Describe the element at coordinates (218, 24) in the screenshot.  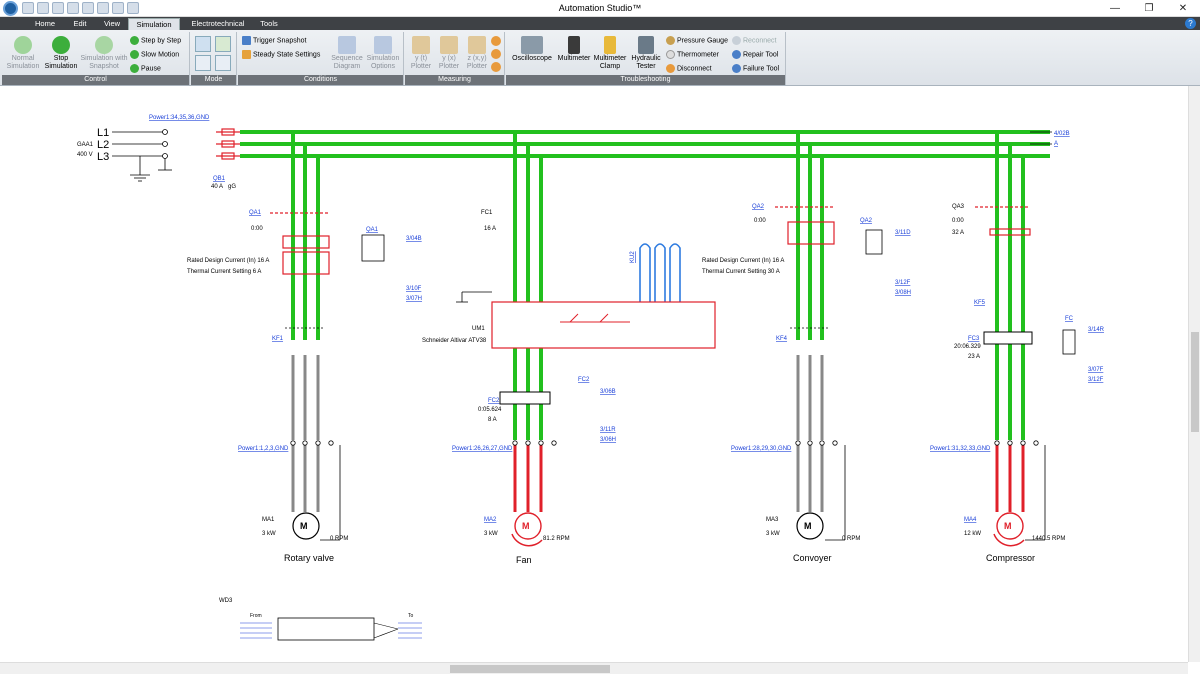
I see `tab-electrotechnical: Electrotechnical` at that location.